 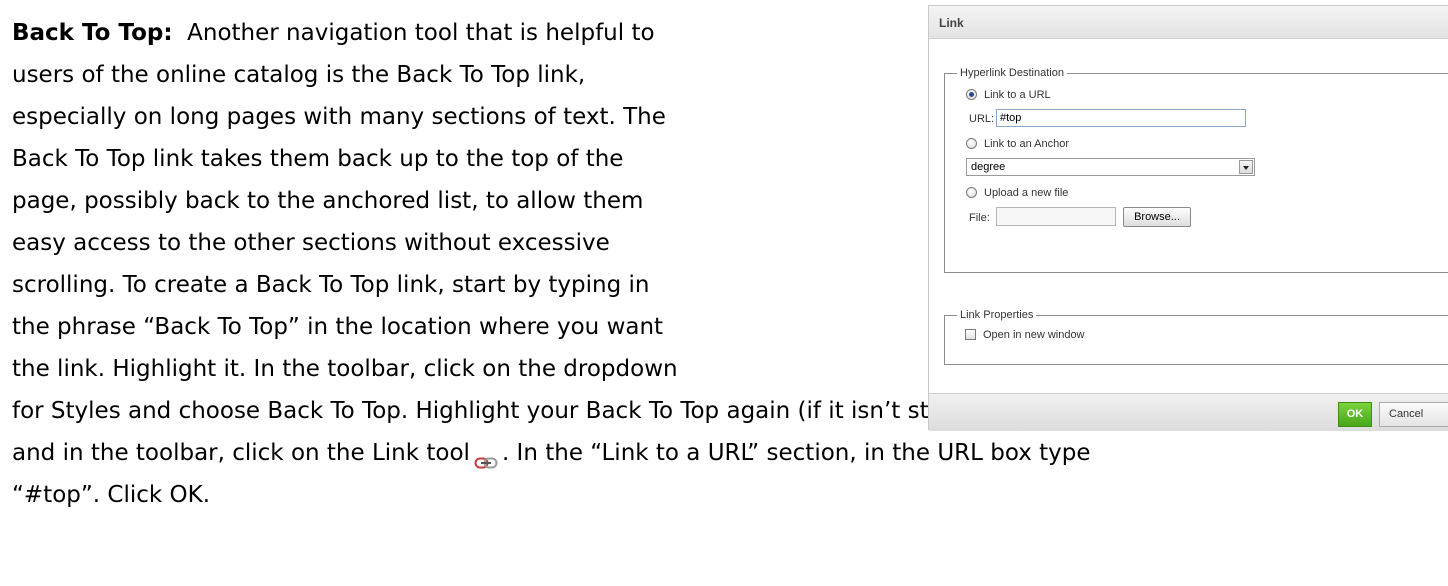 I want to click on link-anchor-label: Link to an Anchor, so click(x=1027, y=144).